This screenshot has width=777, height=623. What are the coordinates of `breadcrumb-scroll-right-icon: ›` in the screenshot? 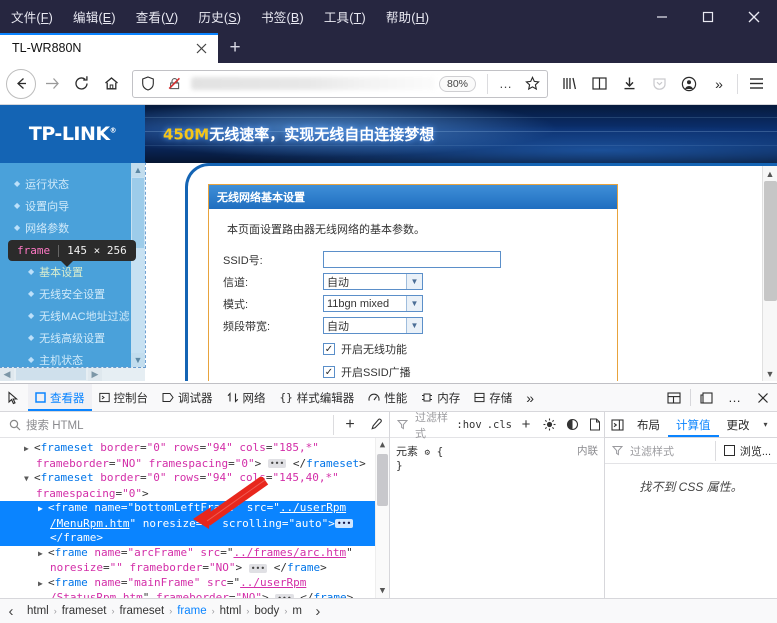 It's located at (318, 611).